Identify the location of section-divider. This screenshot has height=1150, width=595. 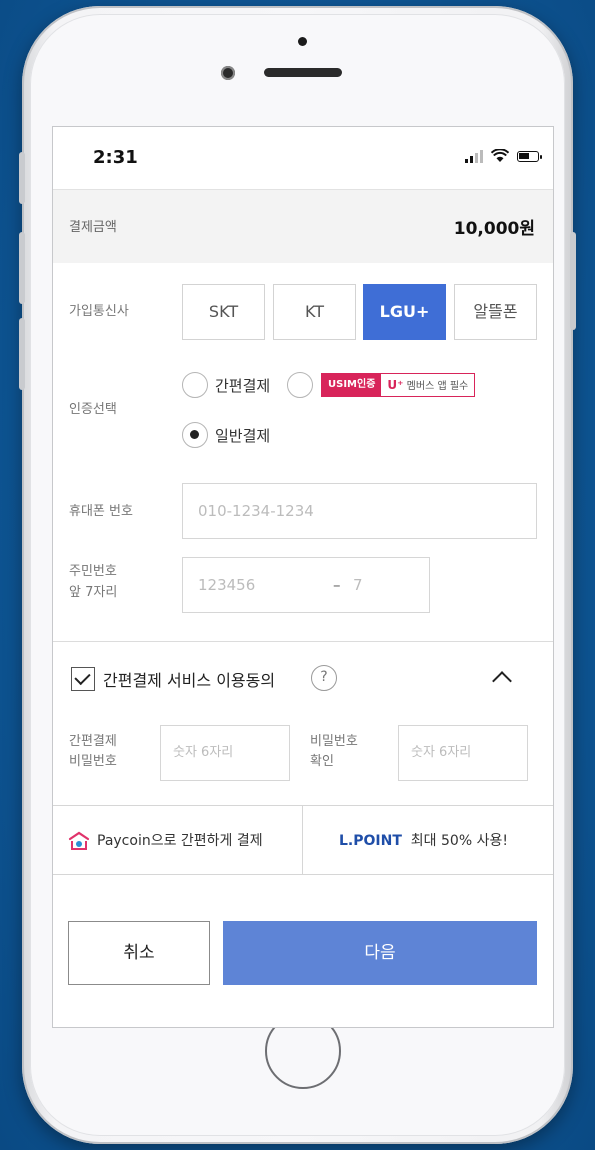
(303, 641).